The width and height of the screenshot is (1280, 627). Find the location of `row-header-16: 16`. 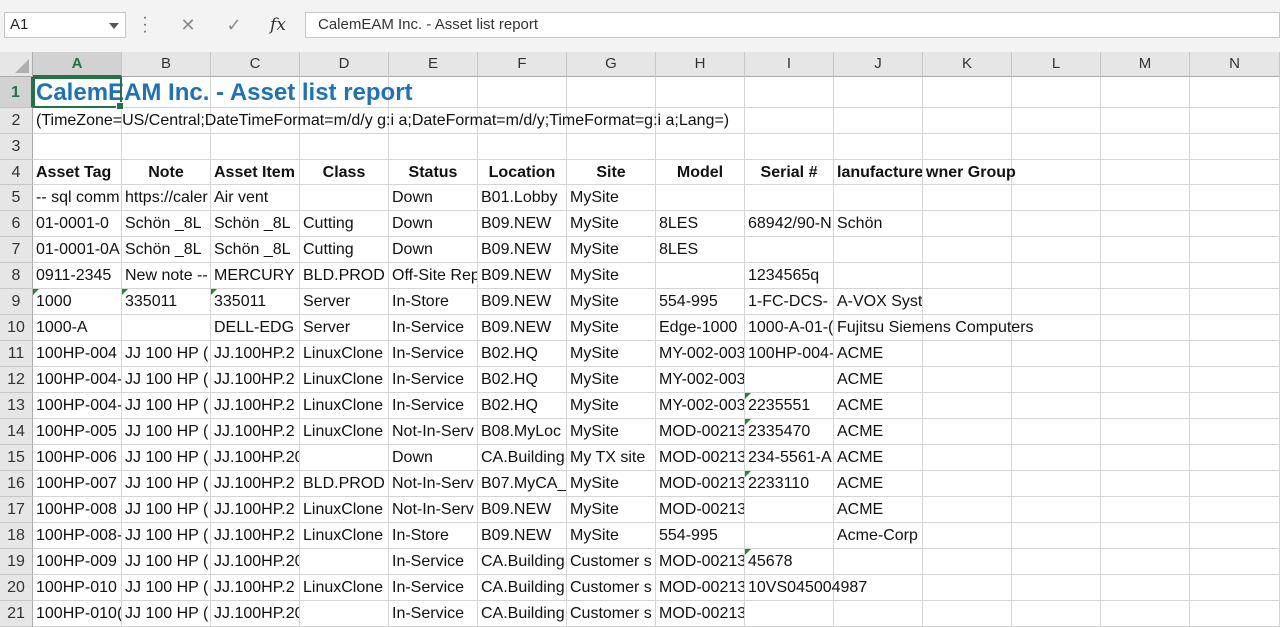

row-header-16: 16 is located at coordinates (16, 484).